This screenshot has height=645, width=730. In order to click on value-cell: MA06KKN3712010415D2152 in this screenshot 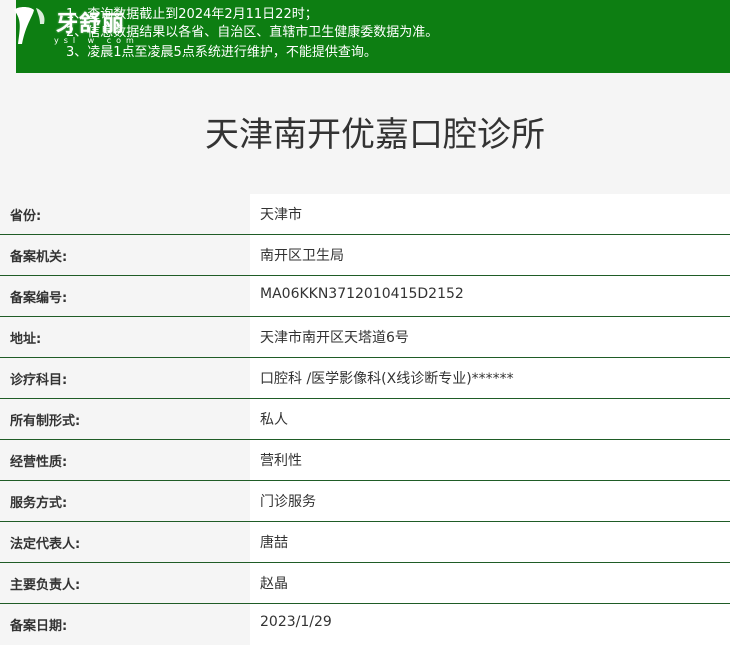, I will do `click(490, 296)`.